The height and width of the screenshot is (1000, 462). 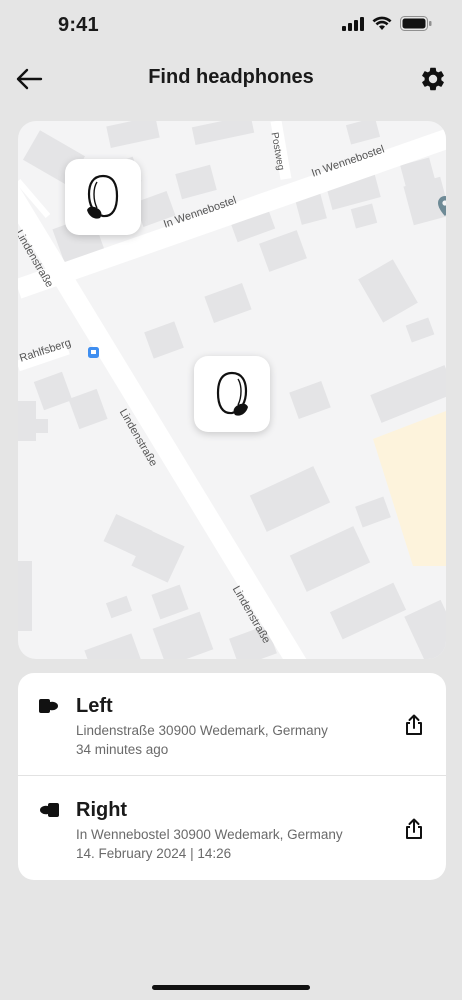 I want to click on status-time: 9:41, so click(x=78, y=25).